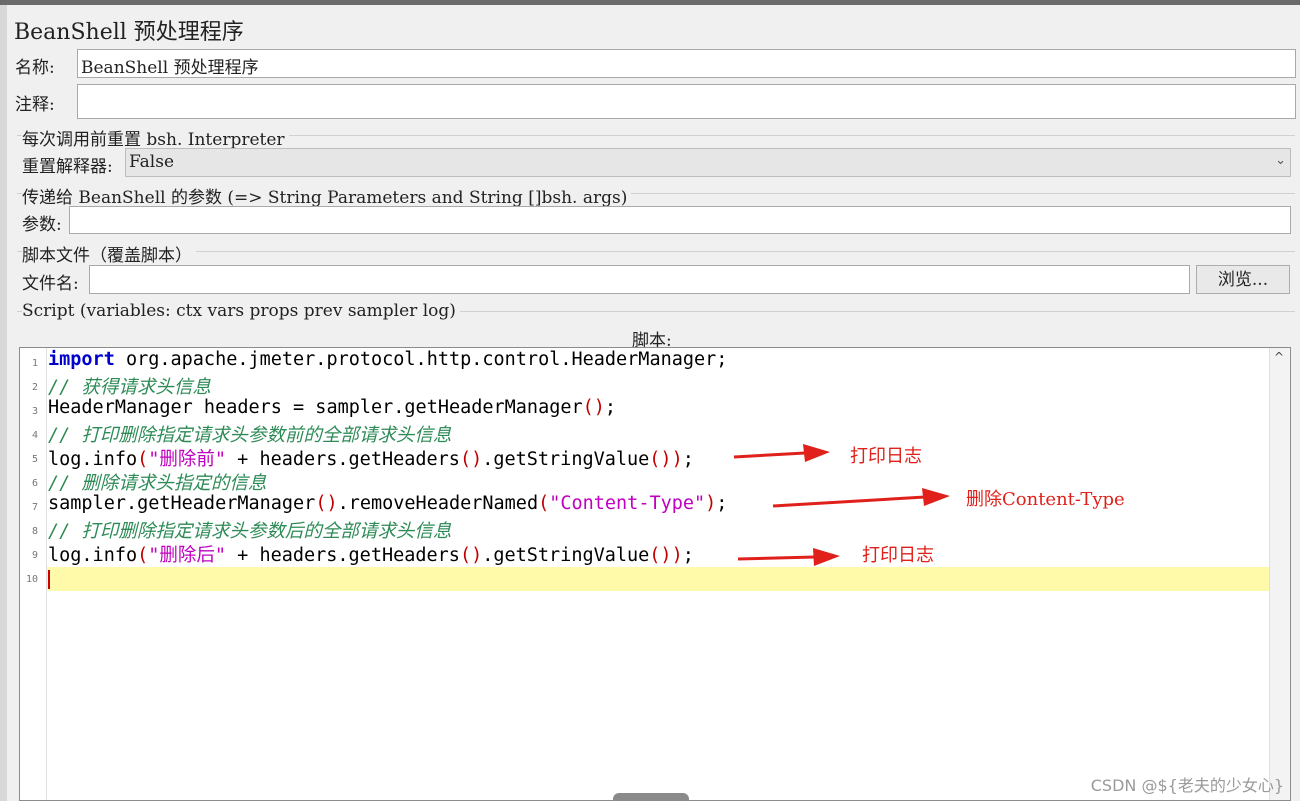 This screenshot has height=801, width=1300. I want to click on arrow-1-head, so click(816, 453).